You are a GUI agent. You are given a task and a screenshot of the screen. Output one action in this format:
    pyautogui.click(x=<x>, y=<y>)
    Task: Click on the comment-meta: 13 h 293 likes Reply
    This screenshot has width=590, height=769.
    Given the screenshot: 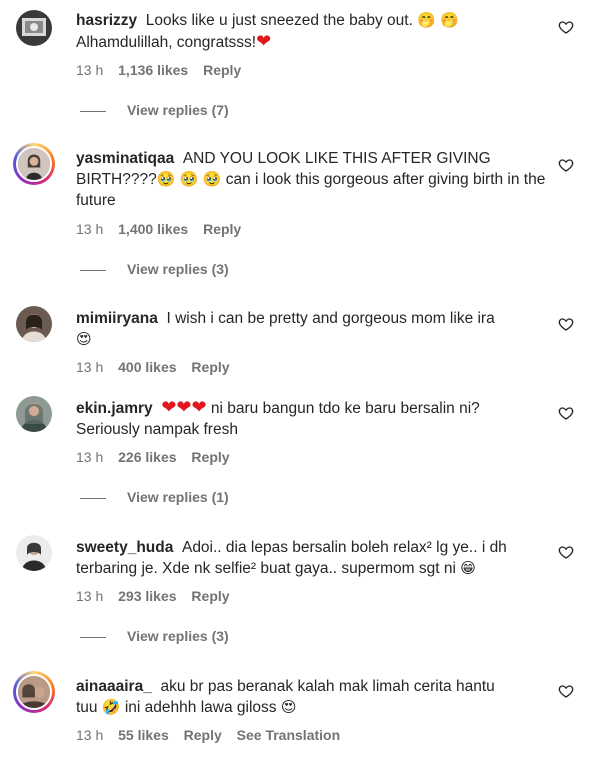 What is the action you would take?
    pyautogui.click(x=158, y=596)
    